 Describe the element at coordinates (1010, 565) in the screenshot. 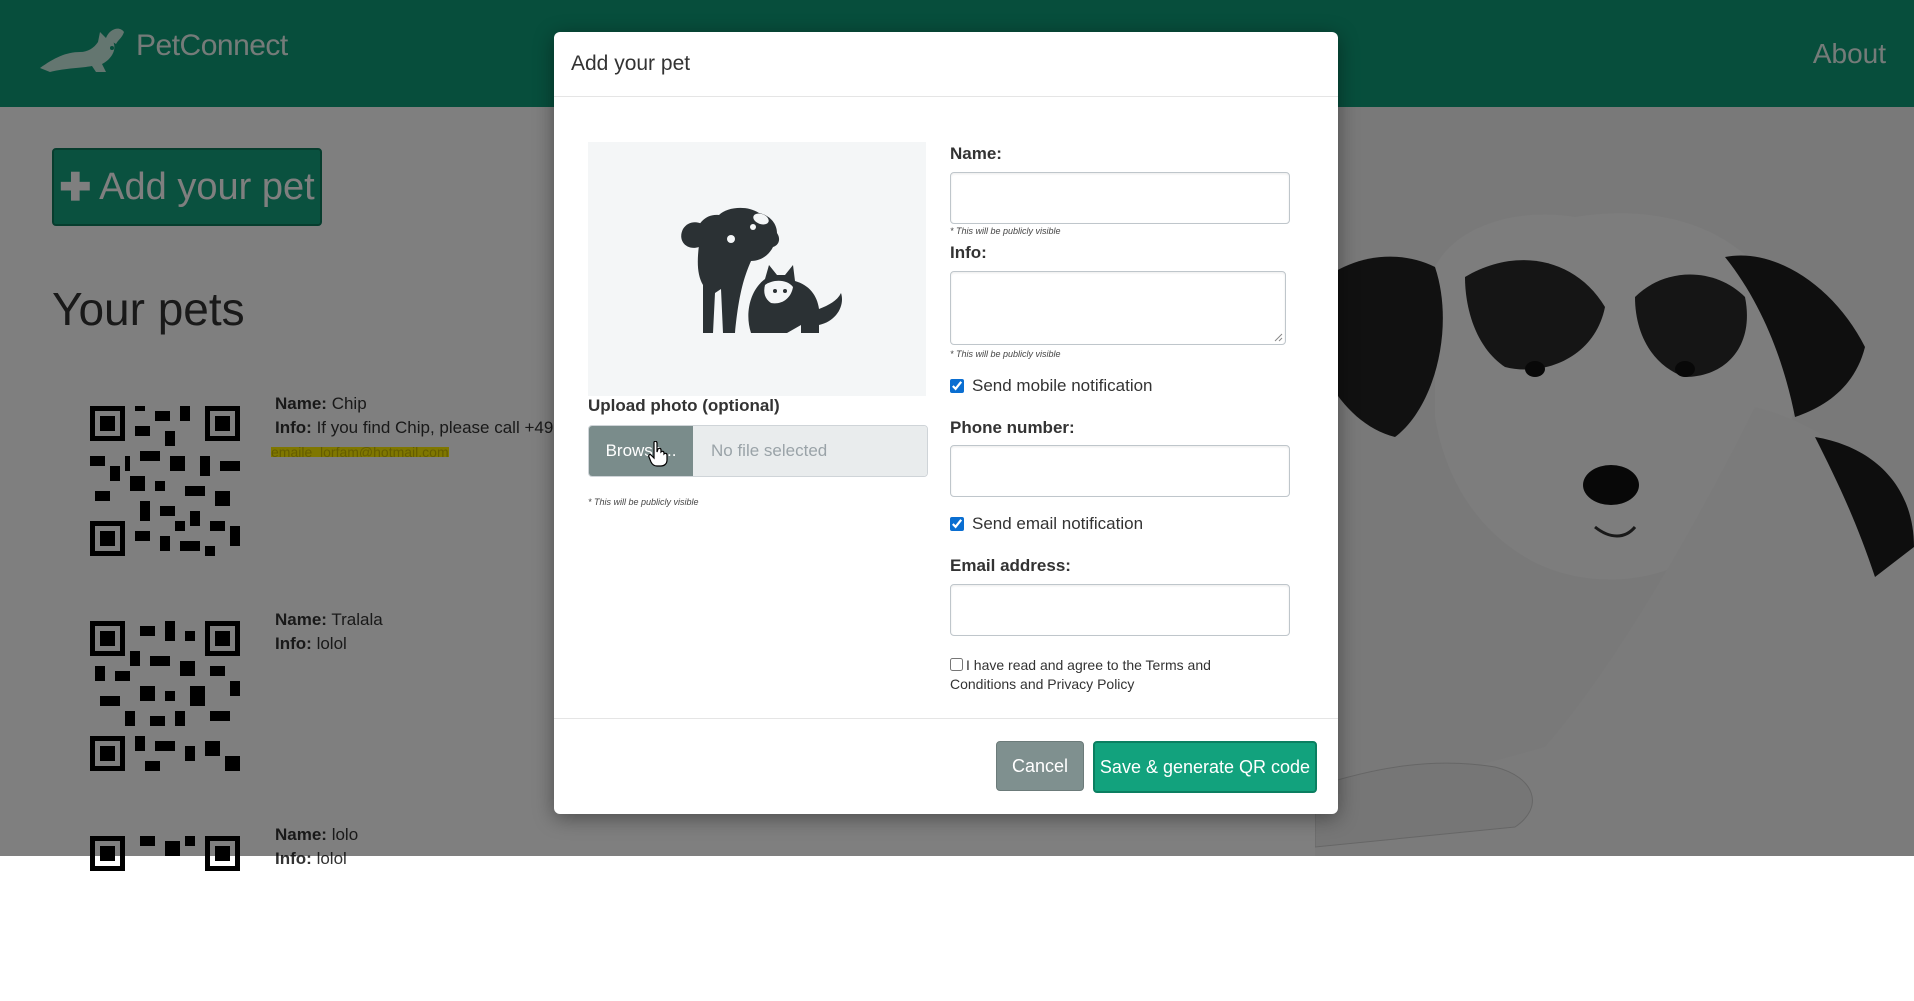

I see `email-label: Email address:` at that location.